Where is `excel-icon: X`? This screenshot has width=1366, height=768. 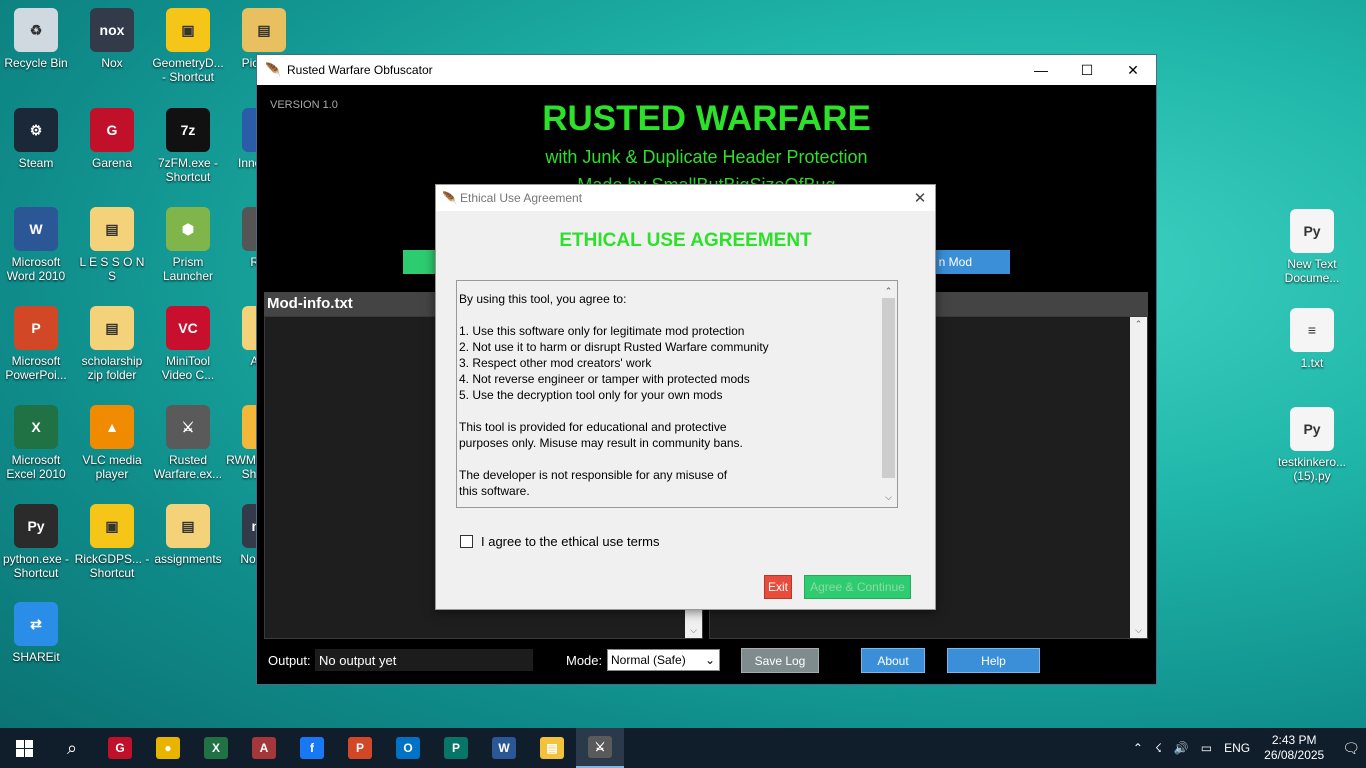 excel-icon: X is located at coordinates (216, 748).